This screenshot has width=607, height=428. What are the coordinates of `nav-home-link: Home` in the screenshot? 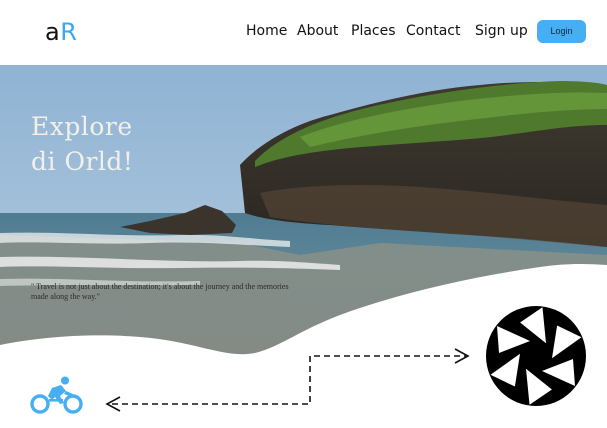 It's located at (266, 31).